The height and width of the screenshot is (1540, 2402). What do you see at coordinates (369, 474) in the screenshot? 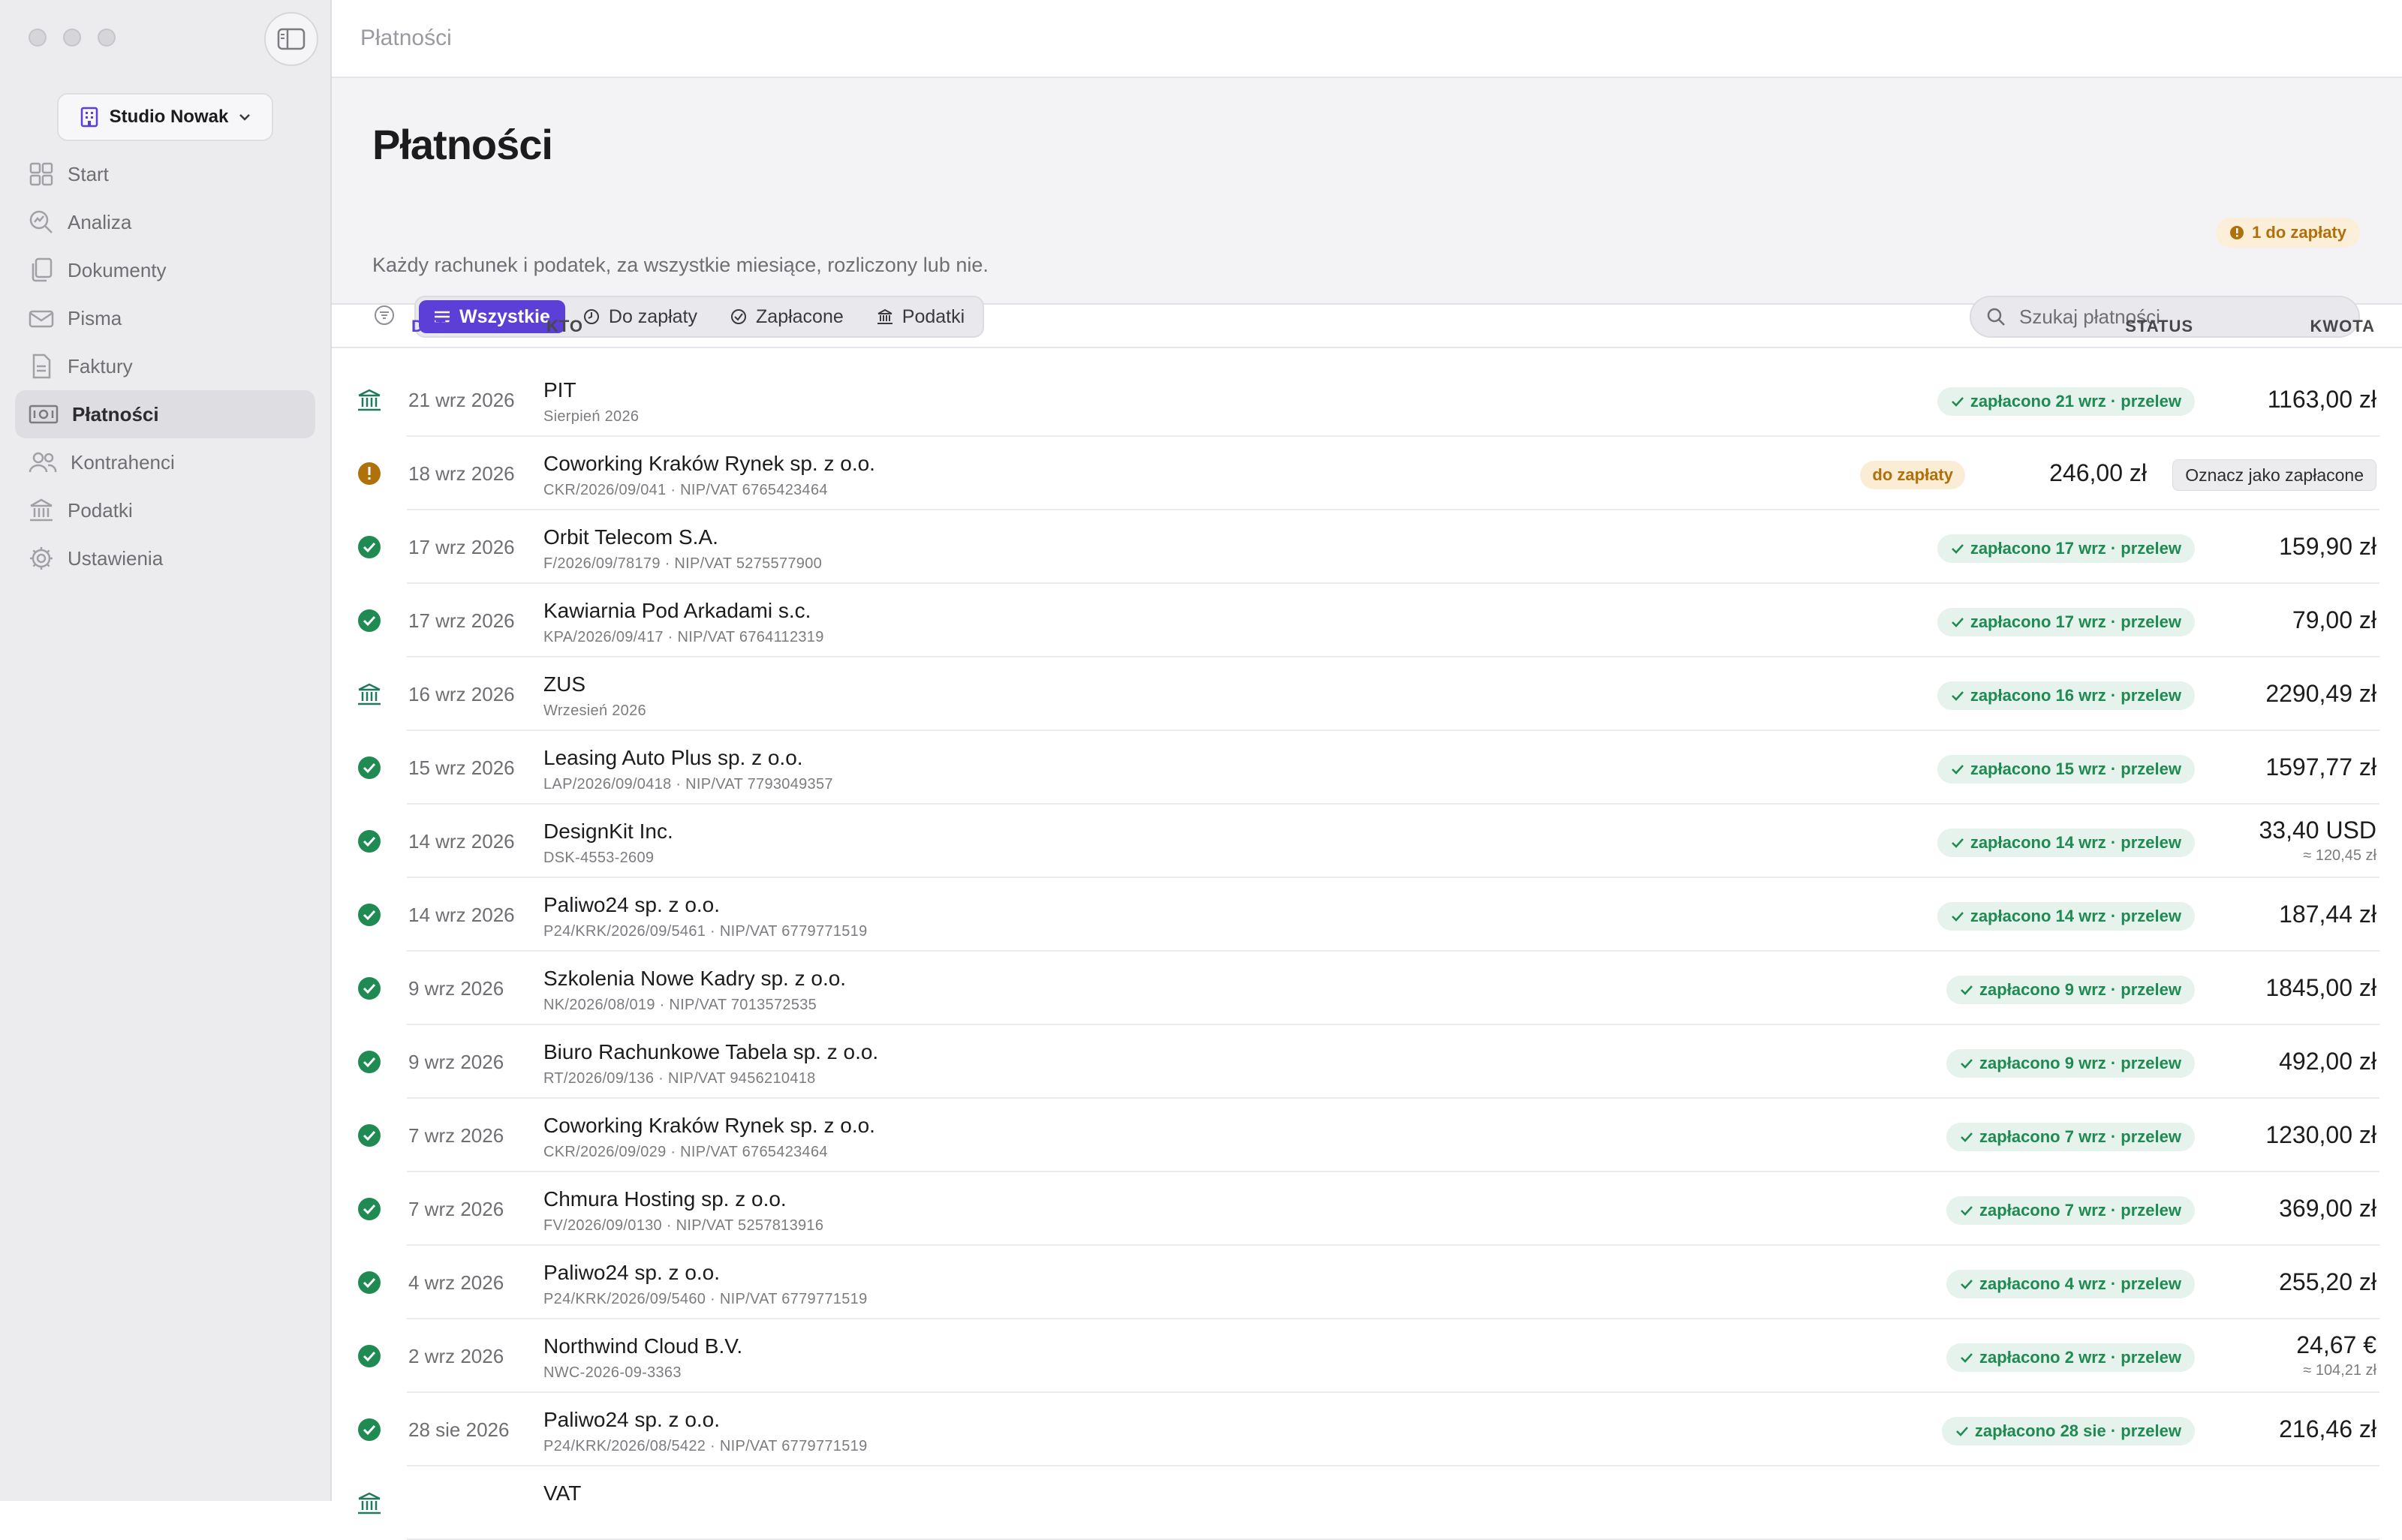
I see `due-alert-icon` at bounding box center [369, 474].